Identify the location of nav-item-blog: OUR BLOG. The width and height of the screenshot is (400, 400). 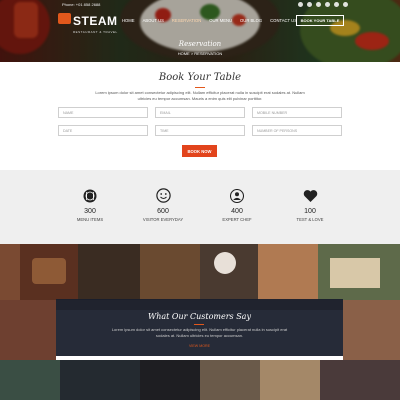
(251, 20).